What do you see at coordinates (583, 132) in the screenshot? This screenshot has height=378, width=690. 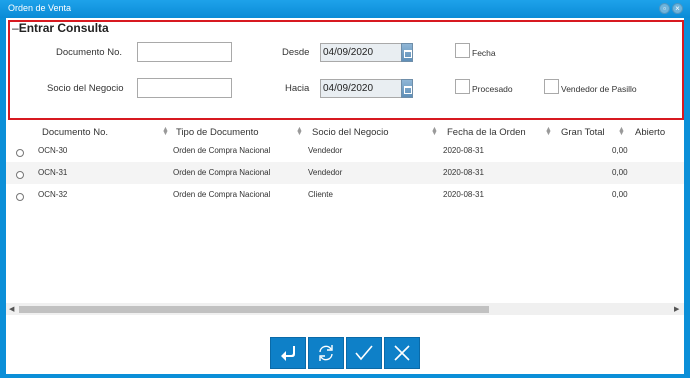 I see `col-header-total: Gran Total` at bounding box center [583, 132].